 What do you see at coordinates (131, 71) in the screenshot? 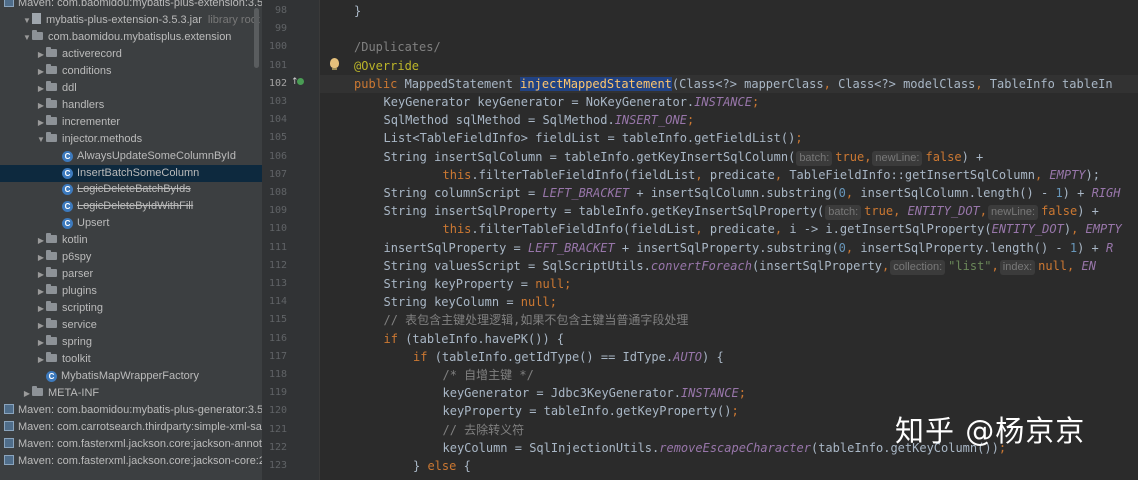
I see `tree-item: ▶ conditions` at bounding box center [131, 71].